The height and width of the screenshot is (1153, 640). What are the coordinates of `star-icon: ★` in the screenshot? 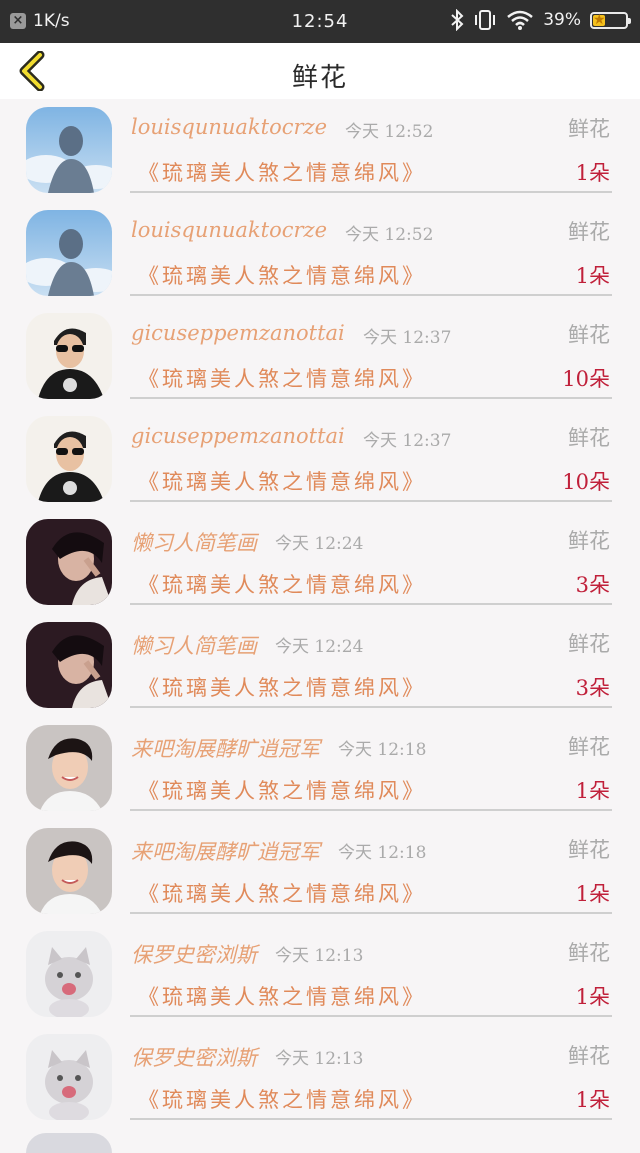 It's located at (599, 19).